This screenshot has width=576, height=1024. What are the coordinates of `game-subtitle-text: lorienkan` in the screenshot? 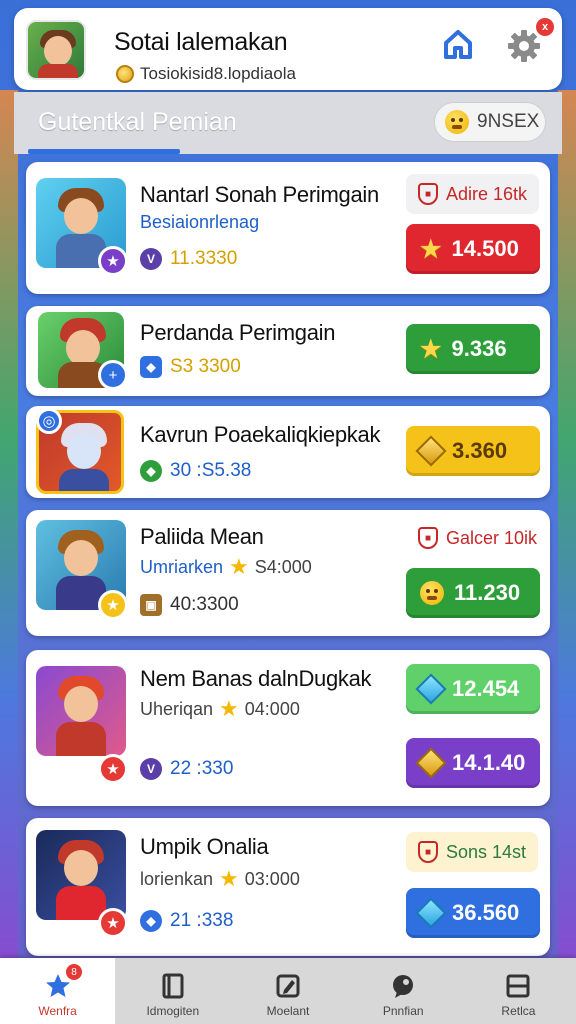 It's located at (177, 878).